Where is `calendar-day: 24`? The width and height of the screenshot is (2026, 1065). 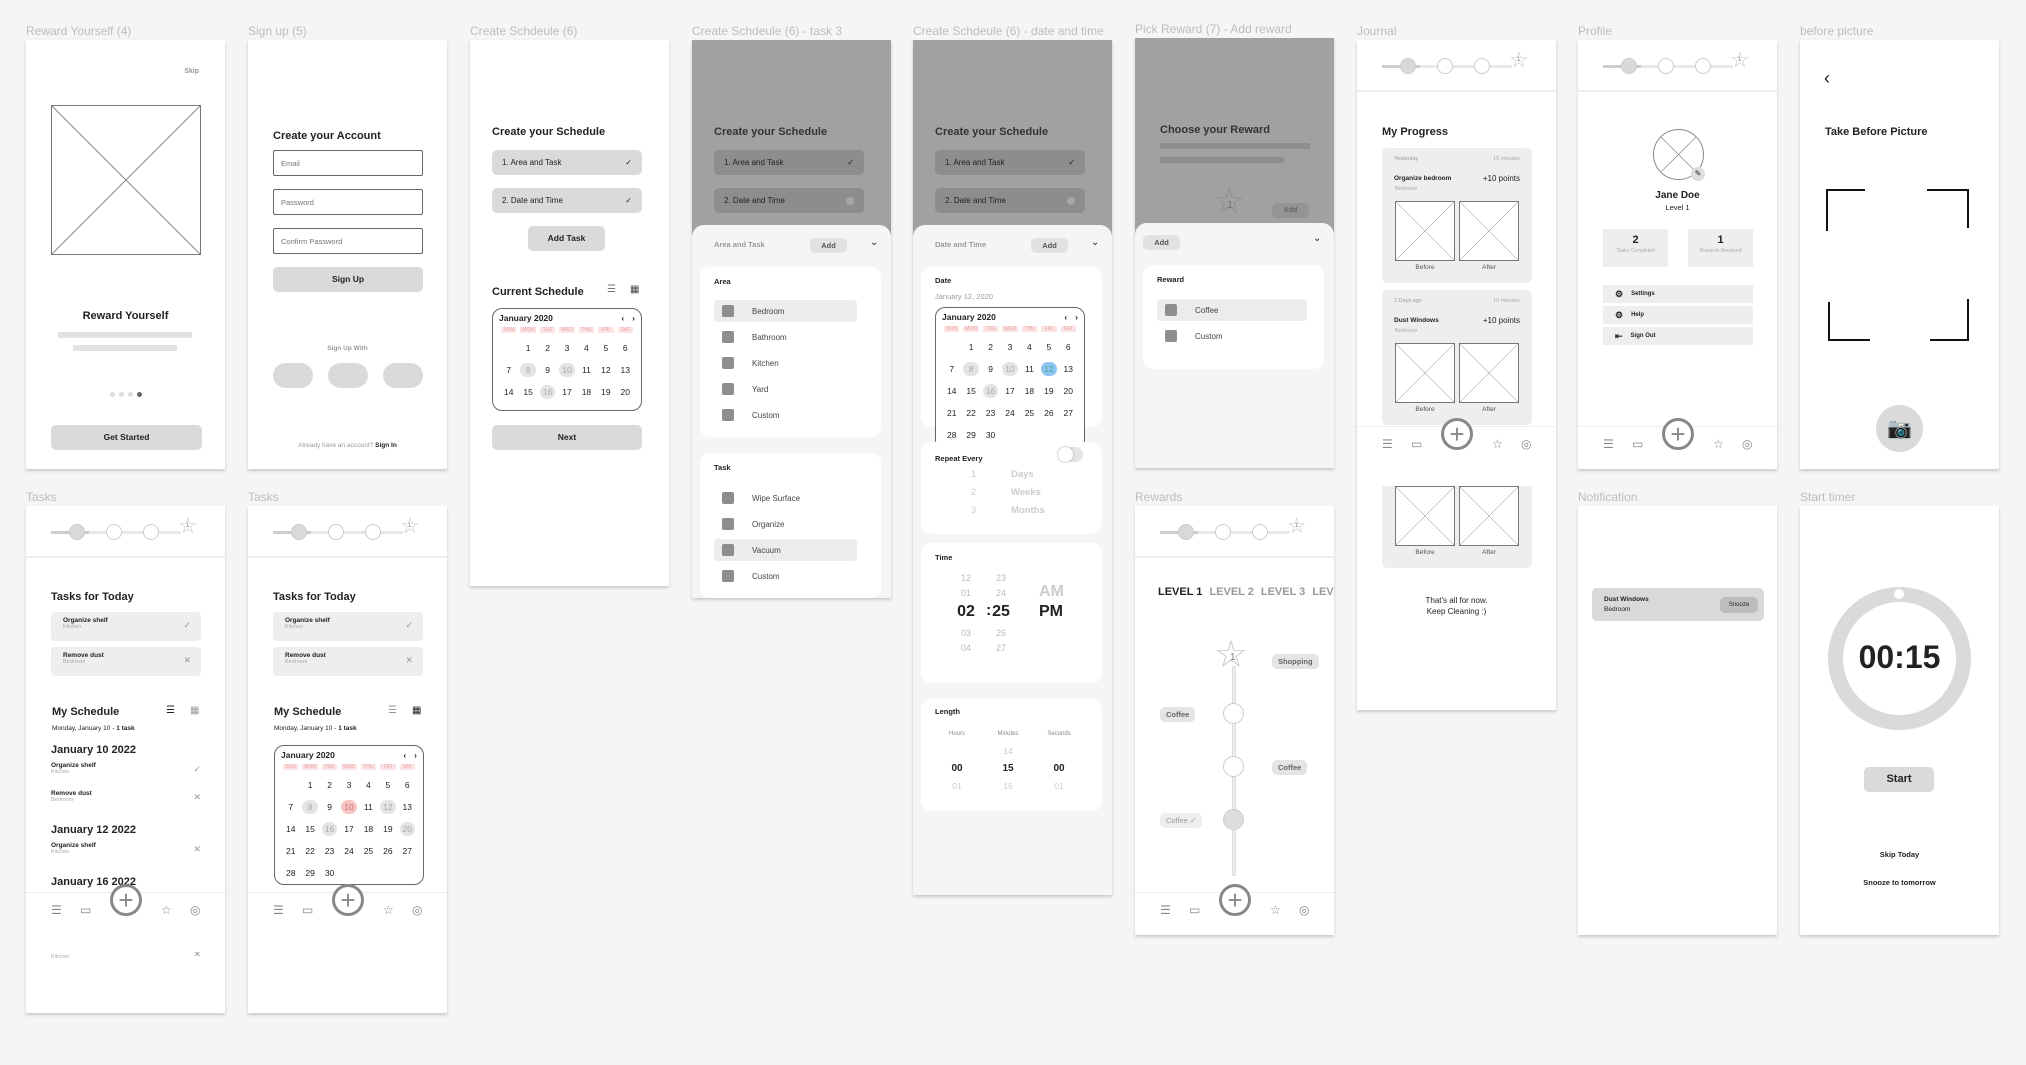
calendar-day: 24 is located at coordinates (348, 851).